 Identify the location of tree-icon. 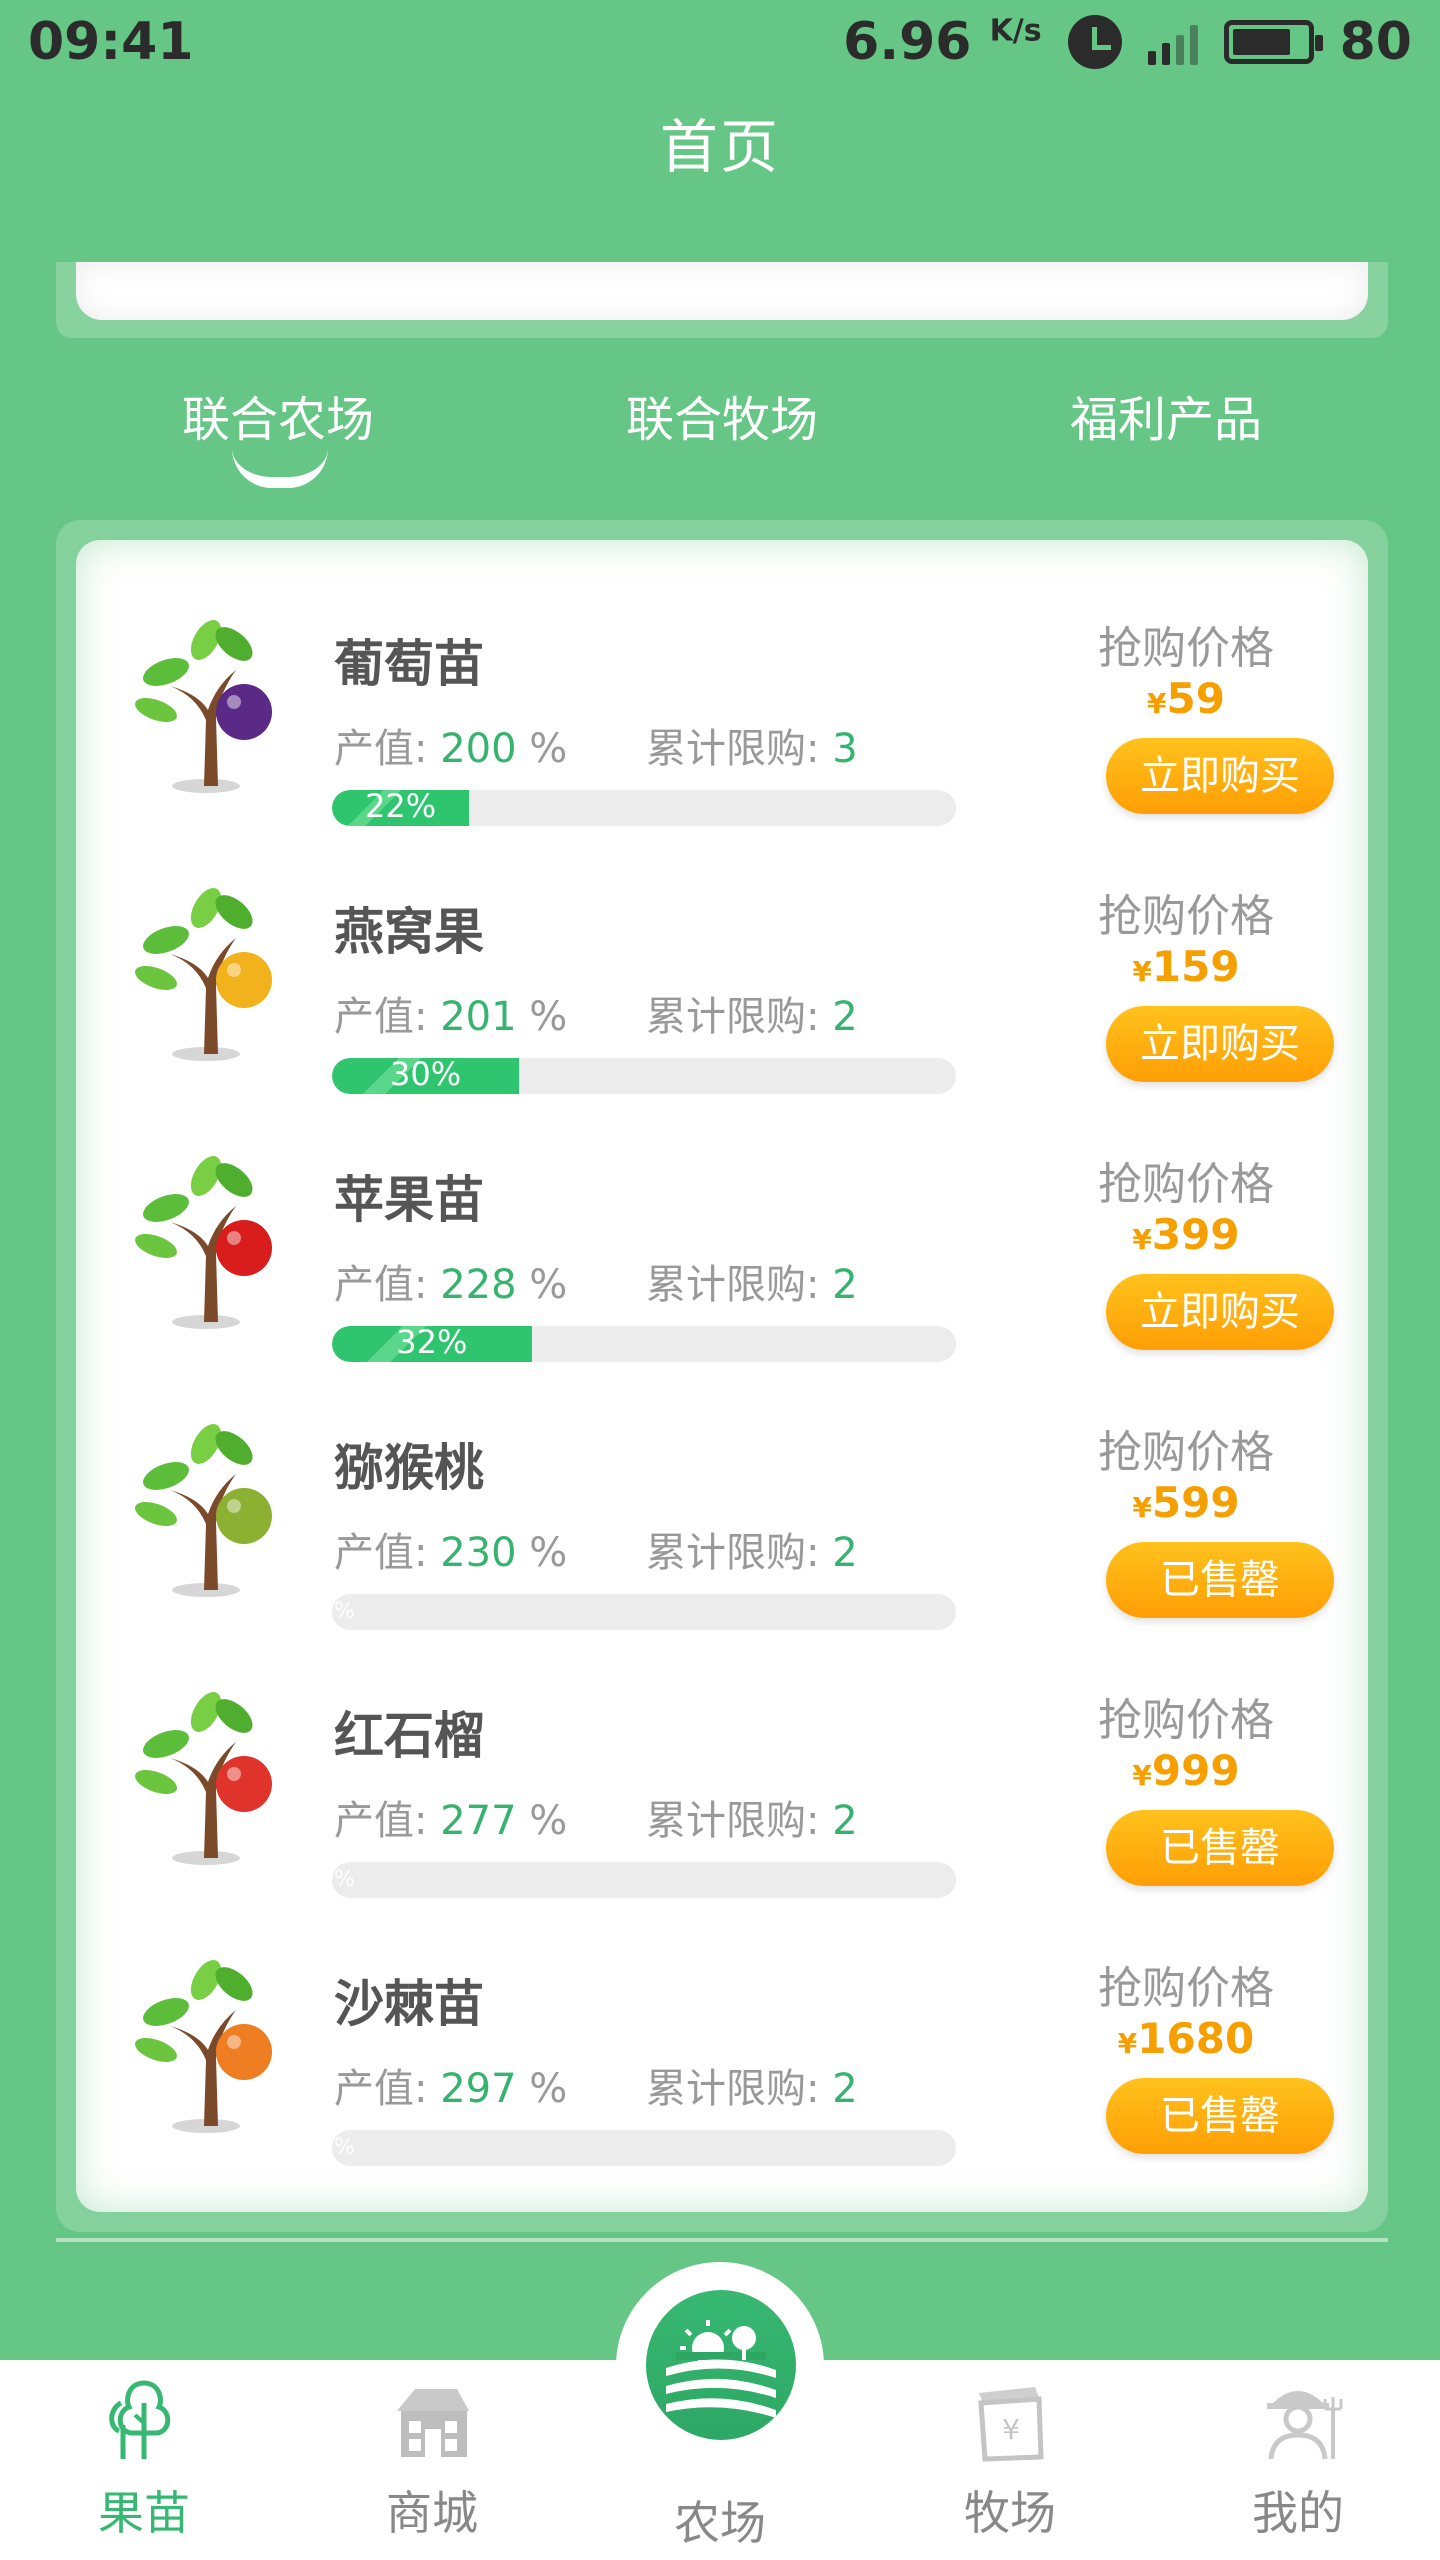
(140, 2419).